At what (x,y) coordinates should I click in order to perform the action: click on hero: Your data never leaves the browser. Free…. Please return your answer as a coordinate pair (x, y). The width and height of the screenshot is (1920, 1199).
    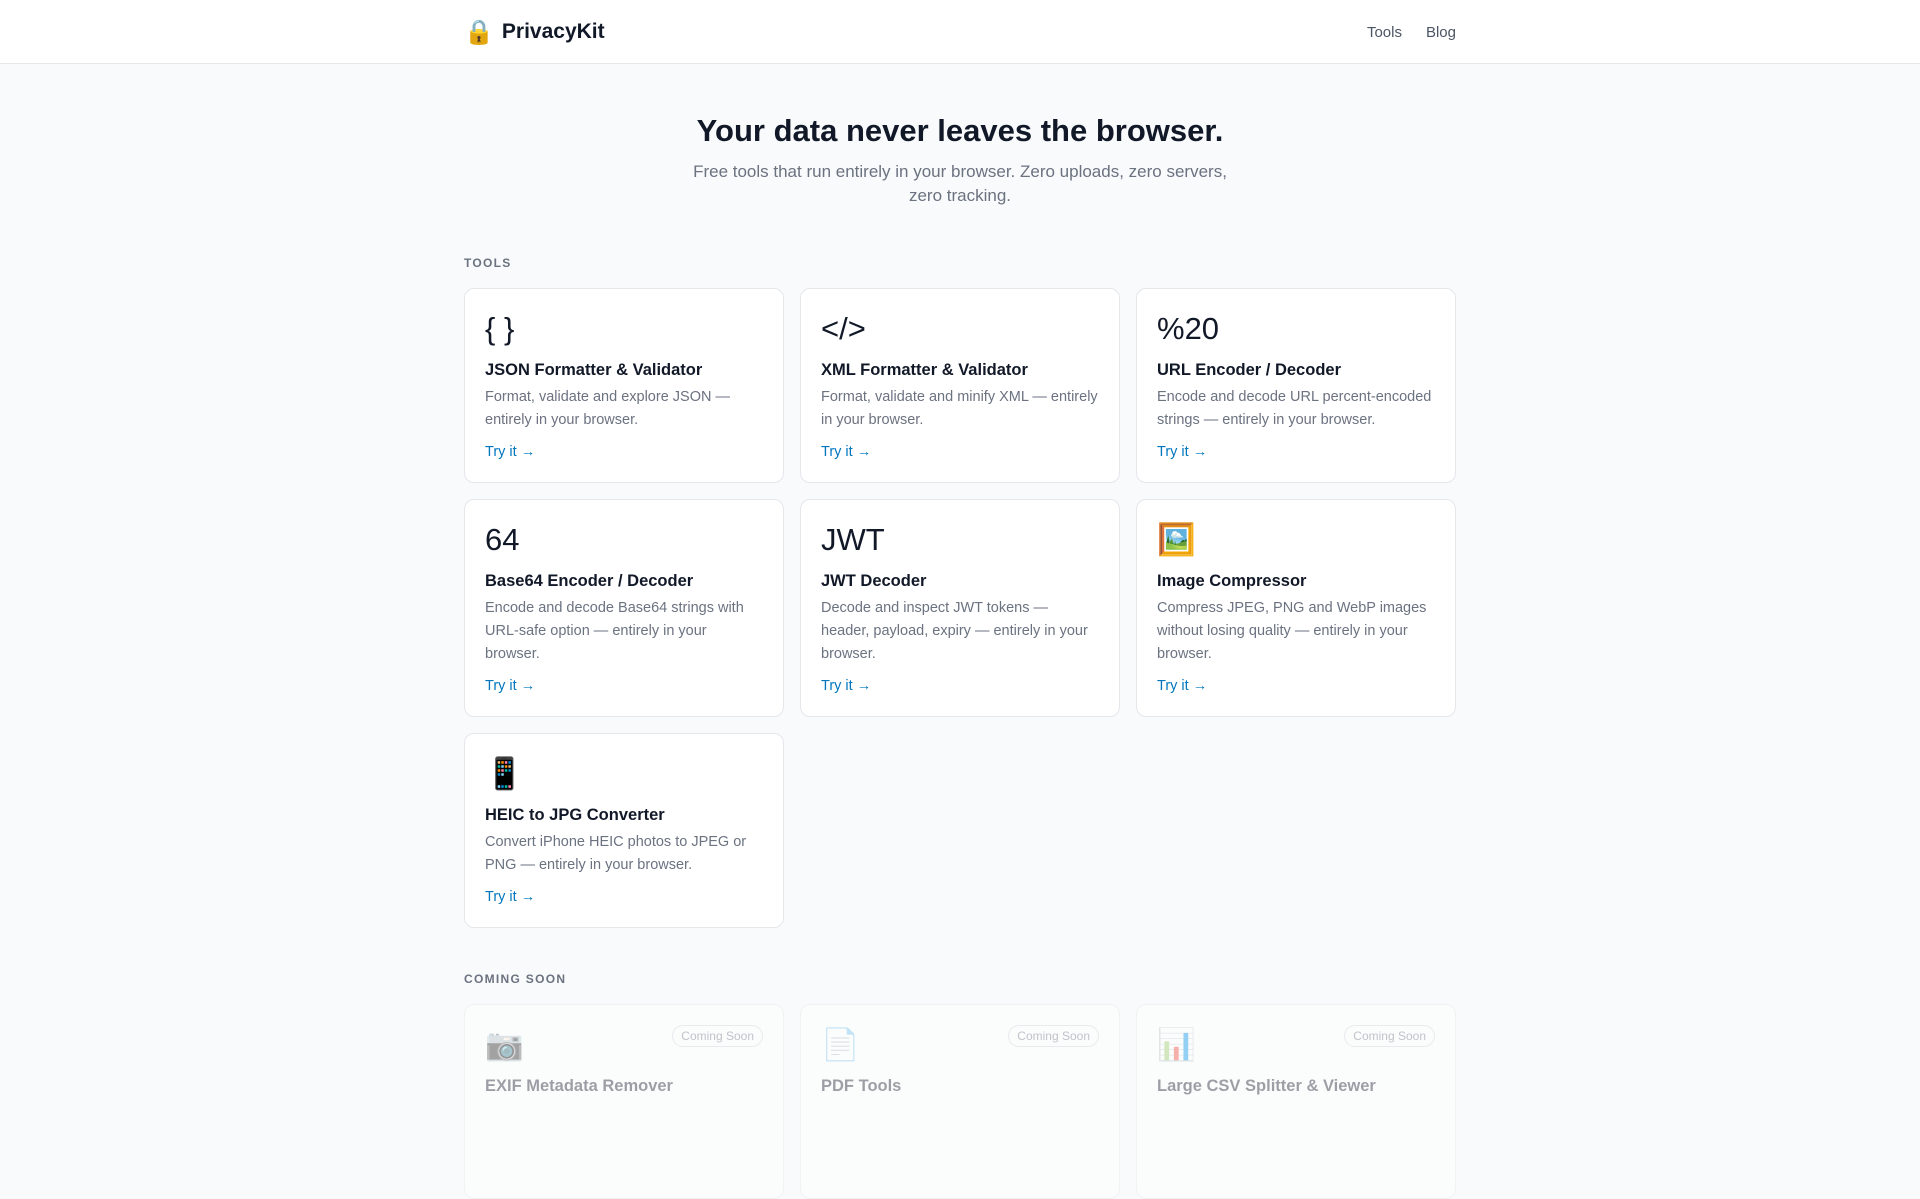
    Looking at the image, I should click on (960, 136).